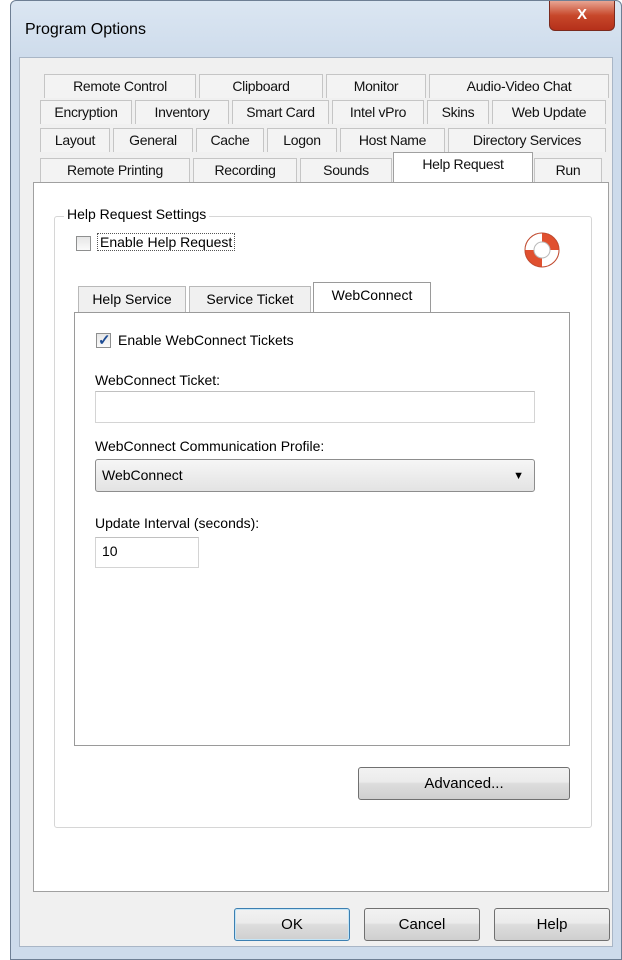 The image size is (622, 960). What do you see at coordinates (463, 167) in the screenshot?
I see `tab-help-request: Help Request` at bounding box center [463, 167].